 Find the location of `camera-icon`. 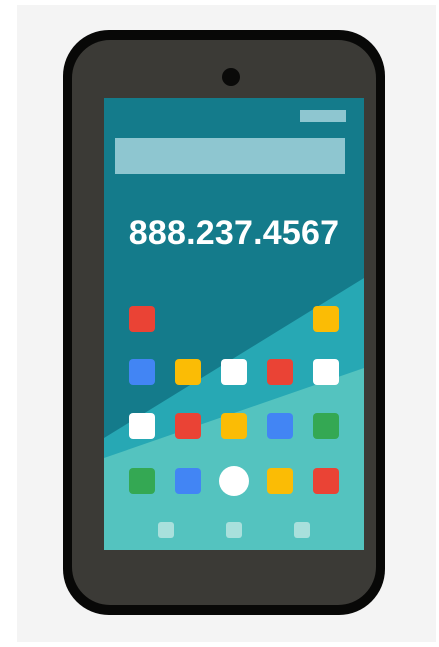

camera-icon is located at coordinates (231, 77).